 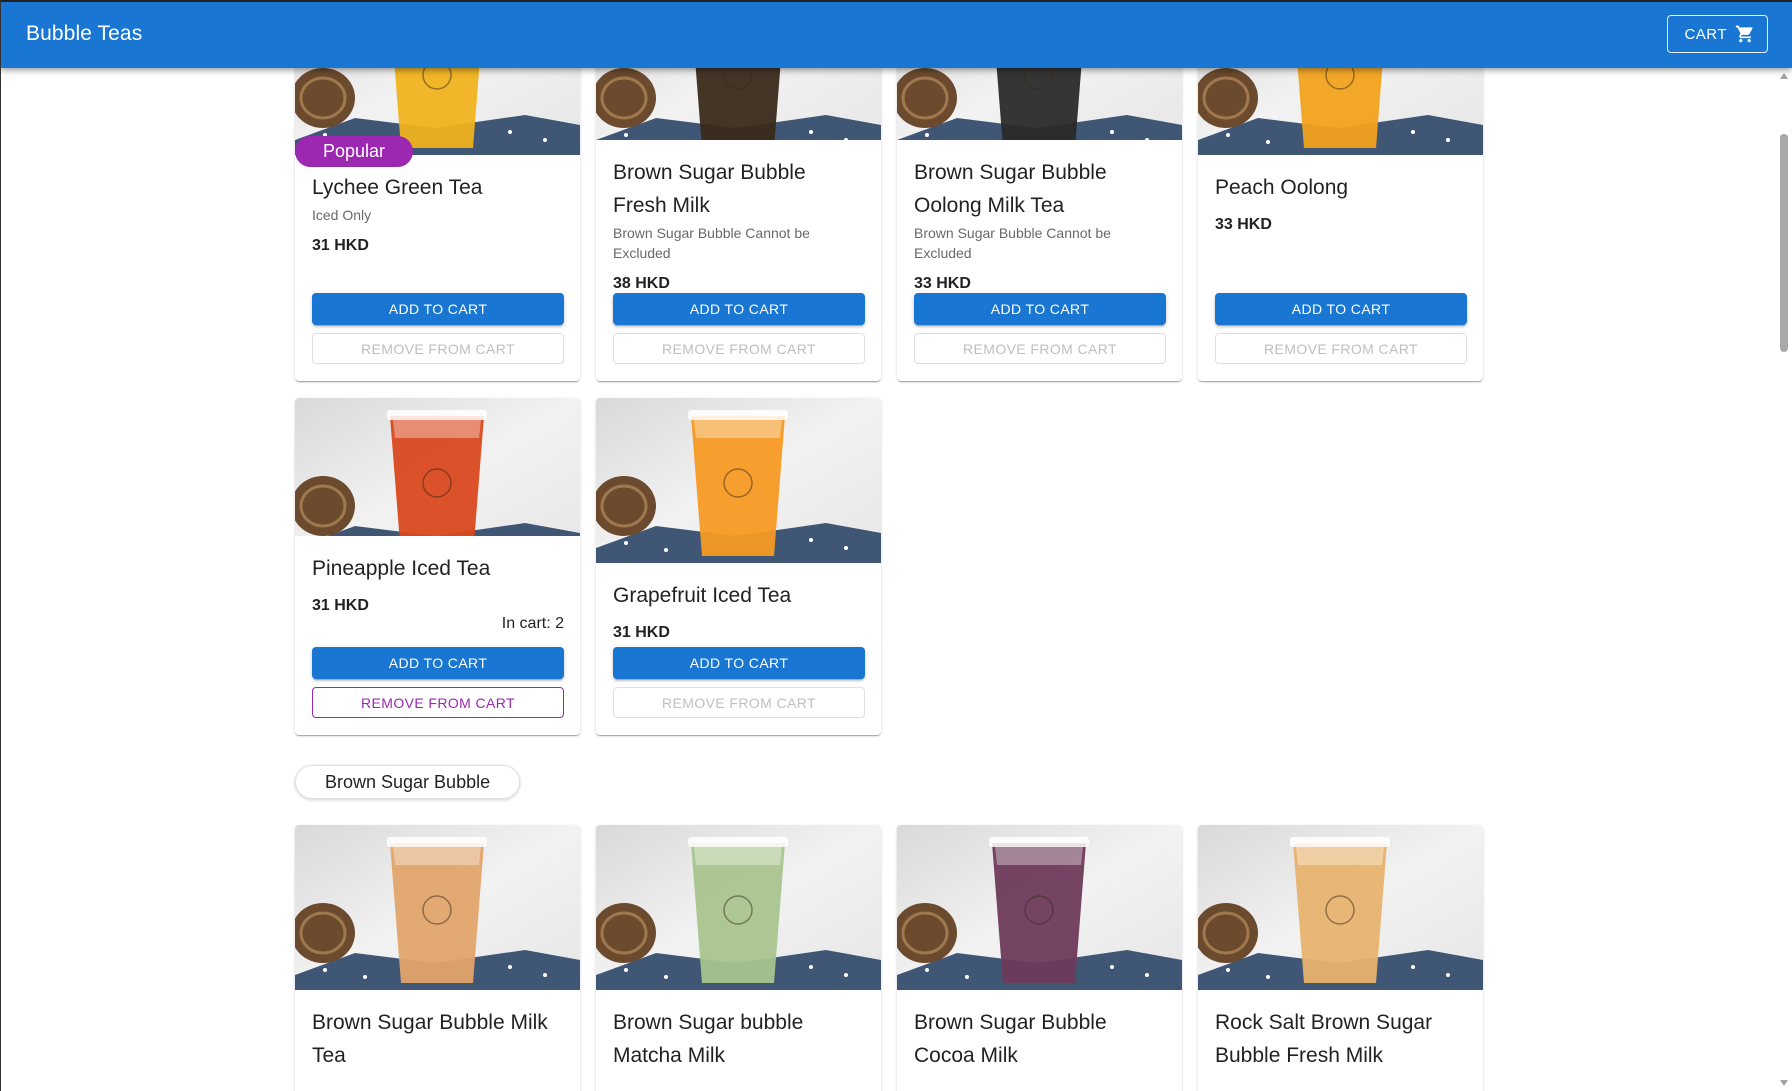 I want to click on product-card: Brown Sugar Bubble Cocoa Milk, so click(x=1039, y=958).